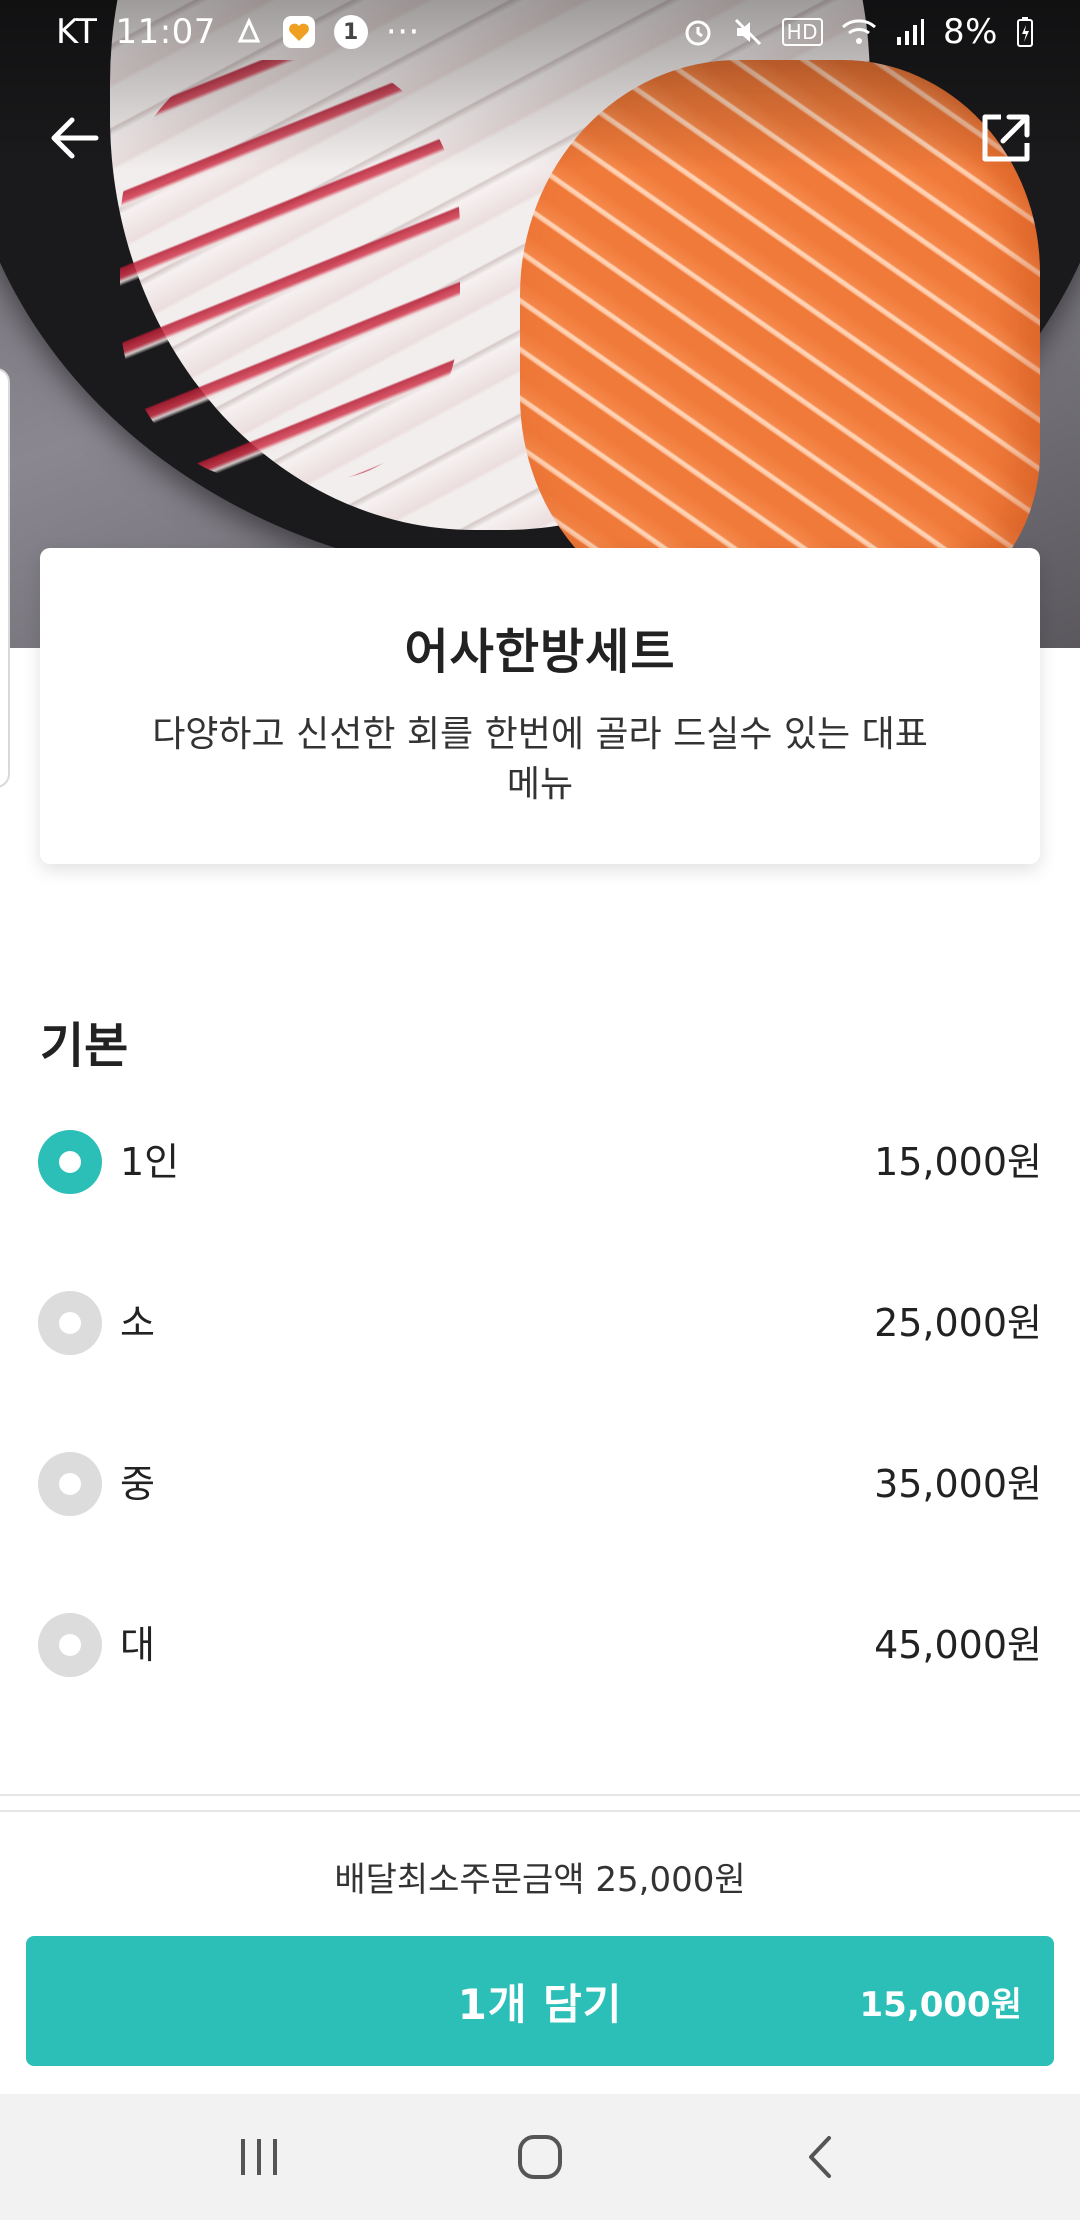 Image resolution: width=1080 pixels, height=2220 pixels. I want to click on system-nav-bar, so click(540, 2157).